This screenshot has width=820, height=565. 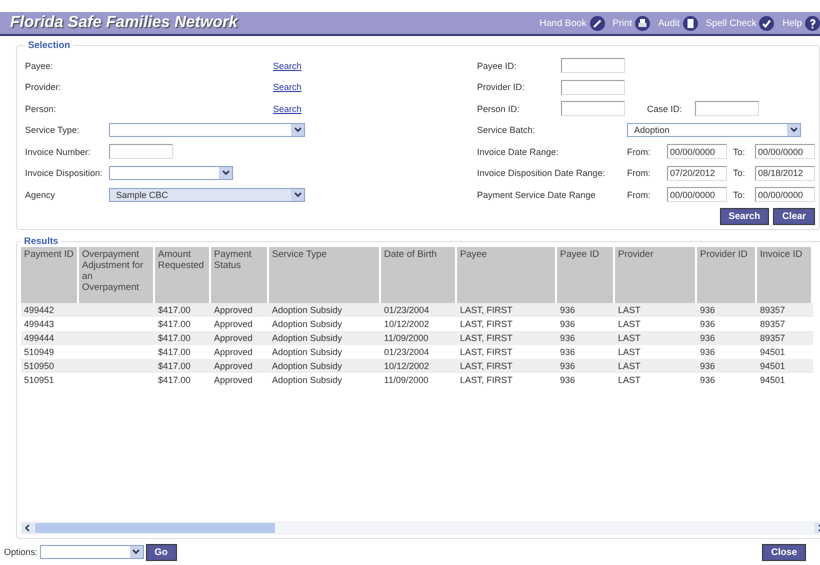 I want to click on column-header: Service Type, so click(x=325, y=274).